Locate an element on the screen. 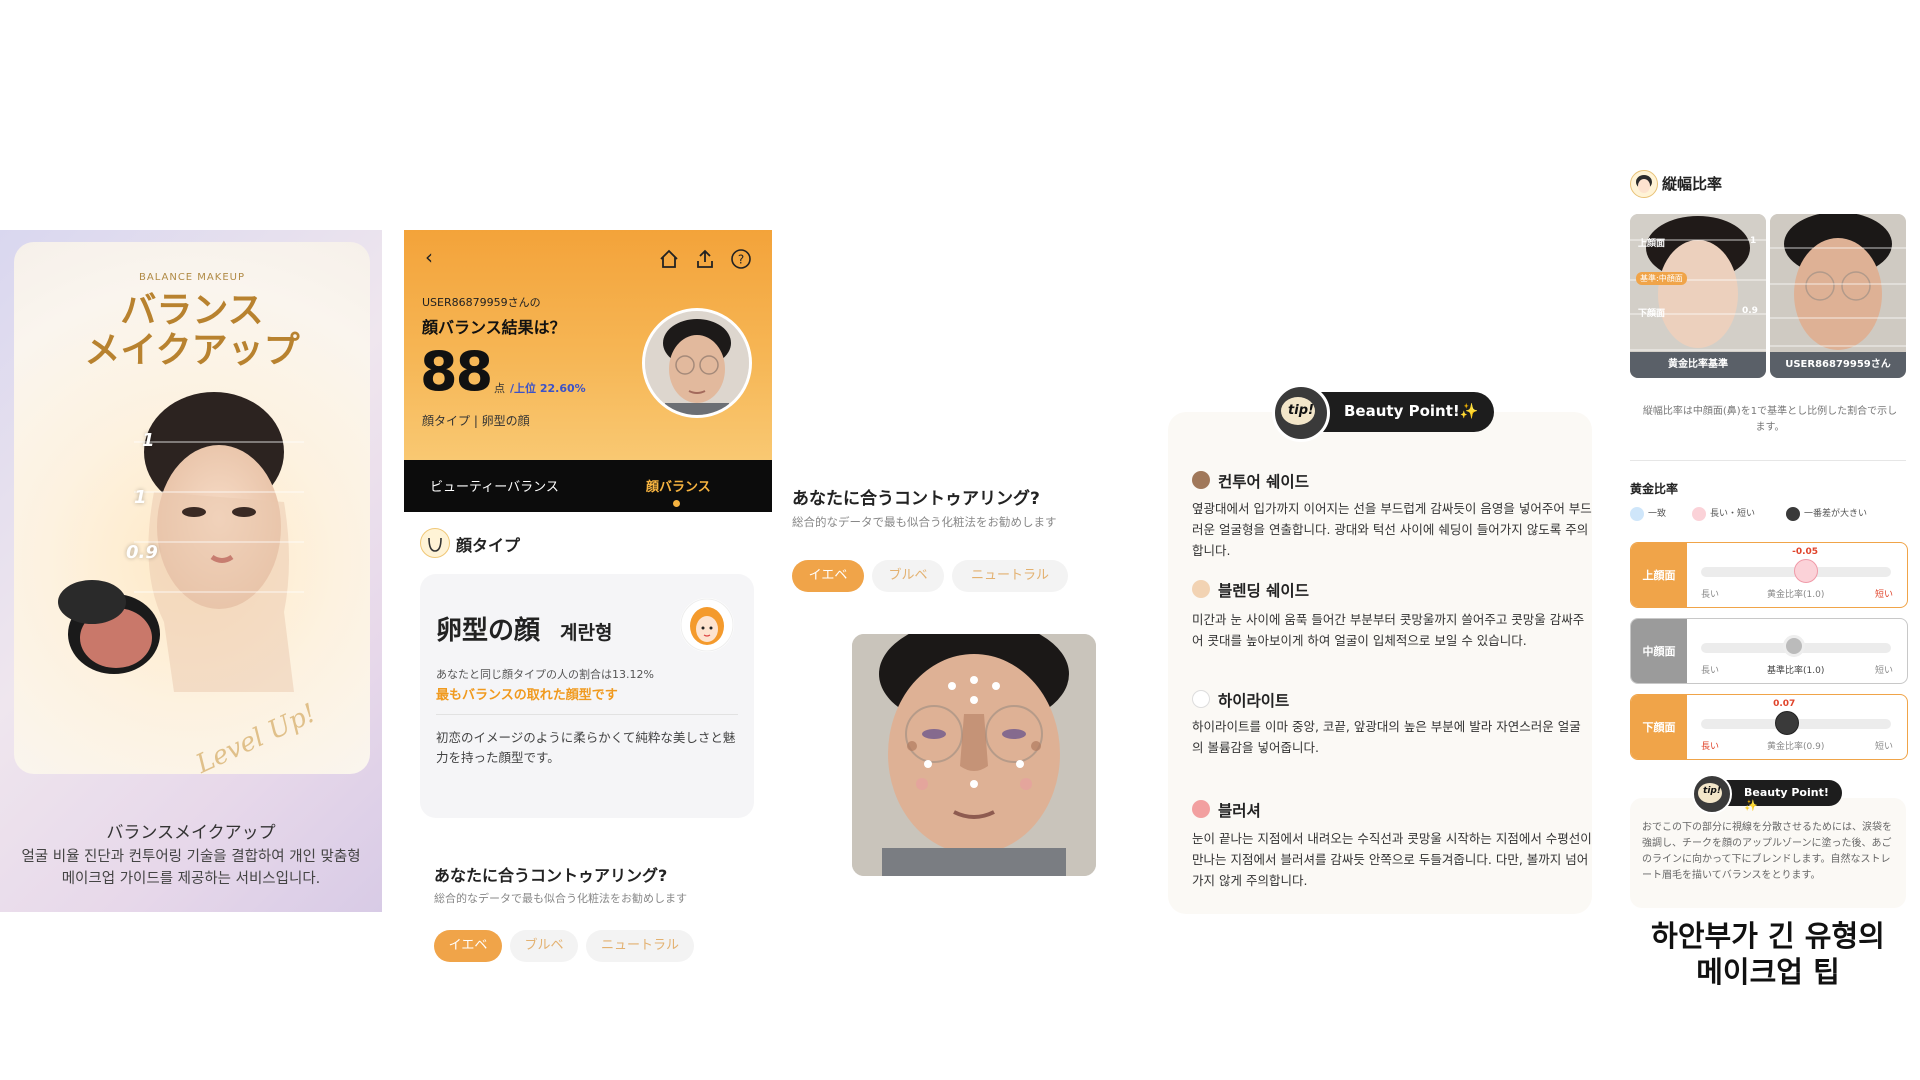 The image size is (1920, 1080). face-type-highlight: 最もバランスの取れた顔型です is located at coordinates (527, 695).